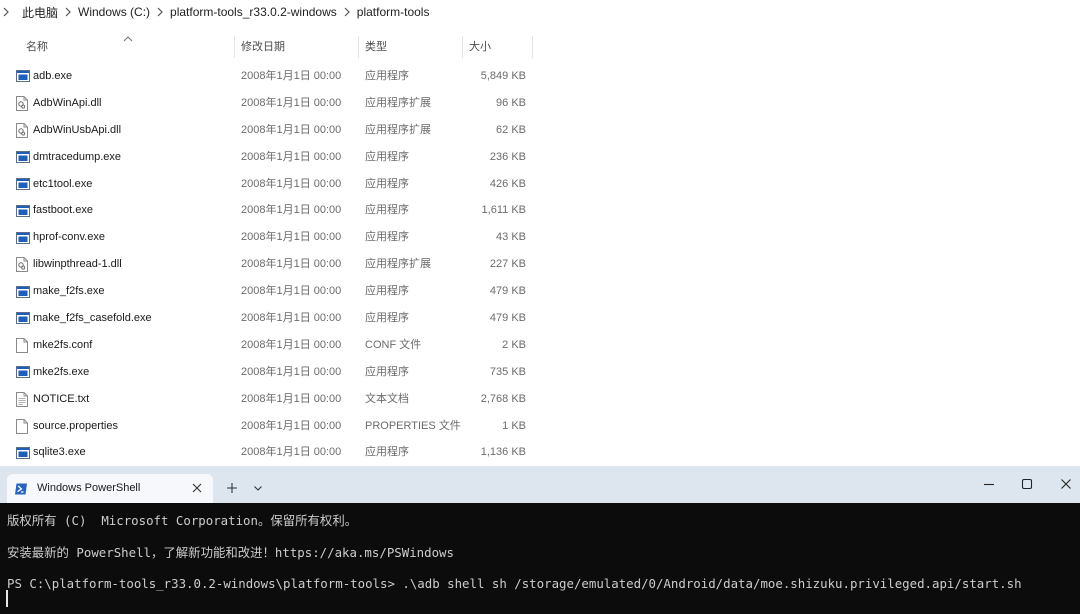 This screenshot has height=614, width=1080. Describe the element at coordinates (37, 47) in the screenshot. I see `column-header-name-label: 名称` at that location.